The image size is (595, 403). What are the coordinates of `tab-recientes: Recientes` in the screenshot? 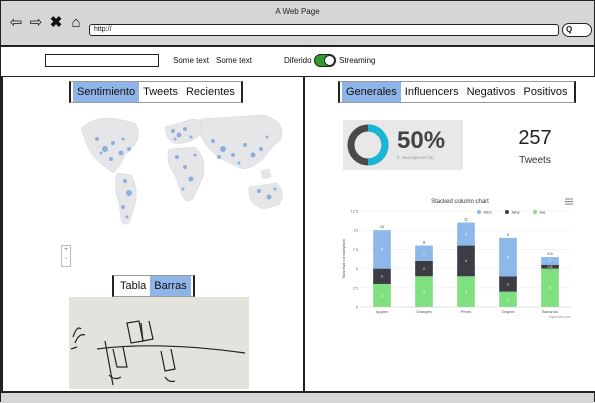 It's located at (210, 92).